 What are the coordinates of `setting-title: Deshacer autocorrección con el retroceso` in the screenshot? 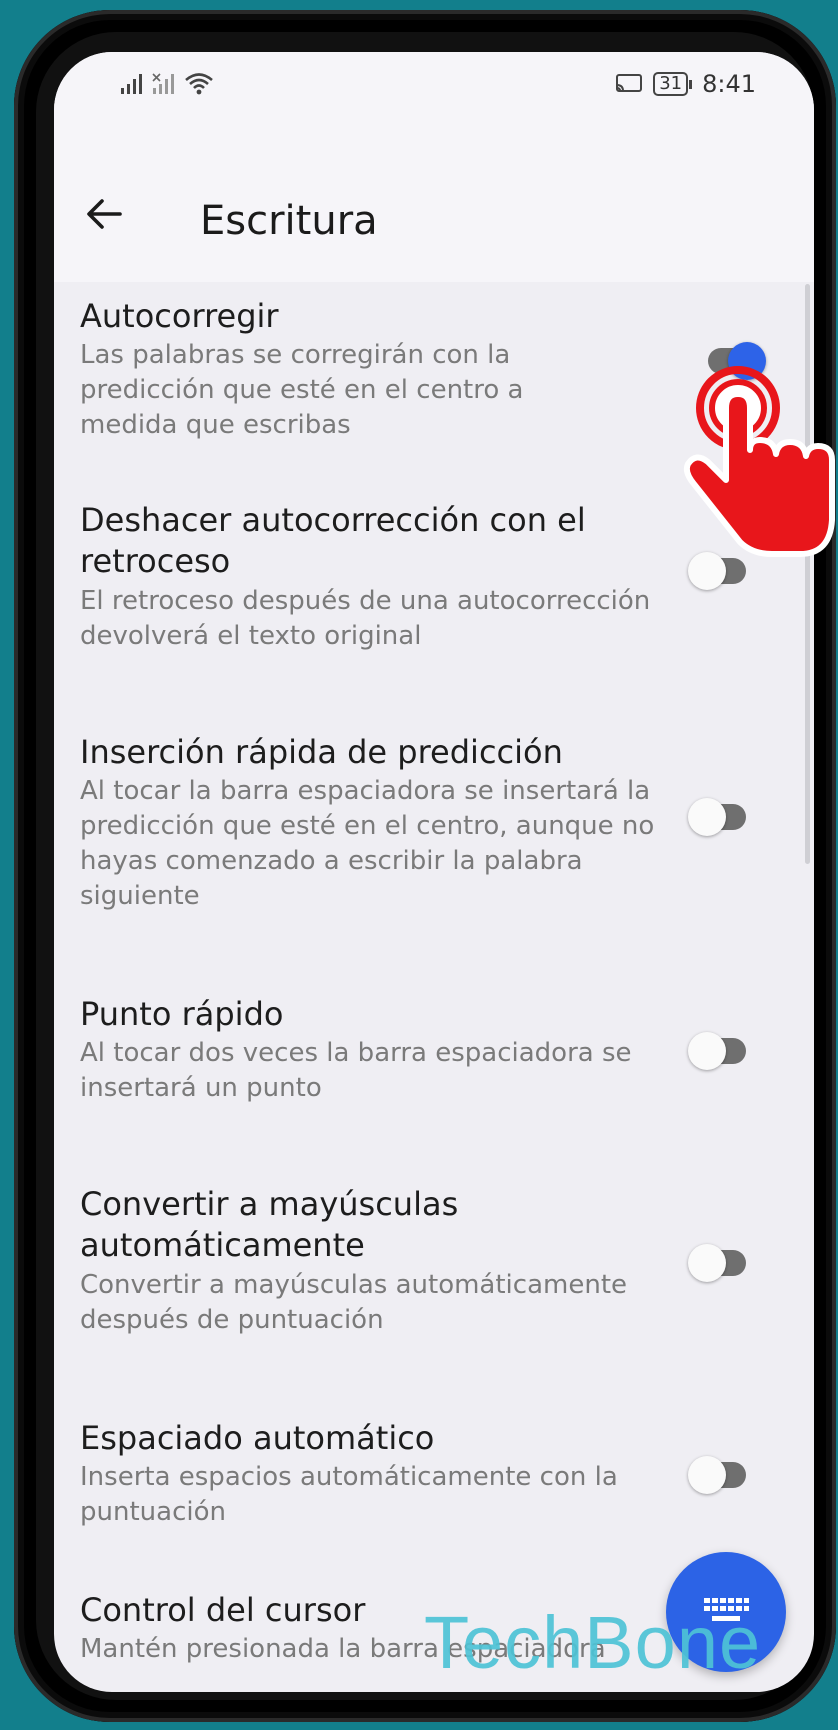 It's located at (333, 540).